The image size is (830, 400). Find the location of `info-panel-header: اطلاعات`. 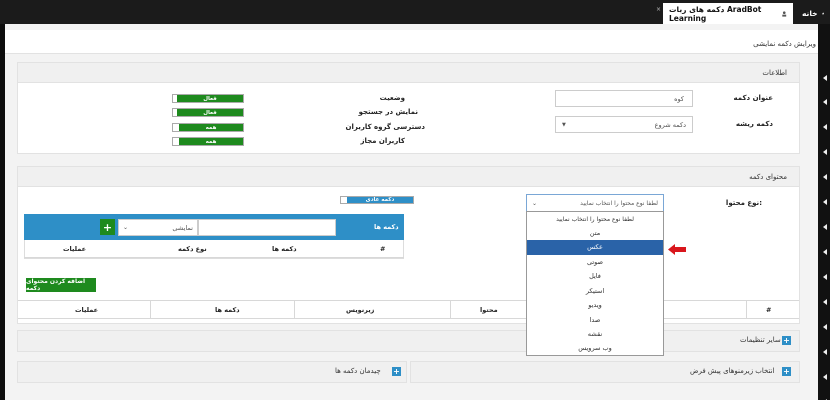

info-panel-header: اطلاعات is located at coordinates (408, 73).